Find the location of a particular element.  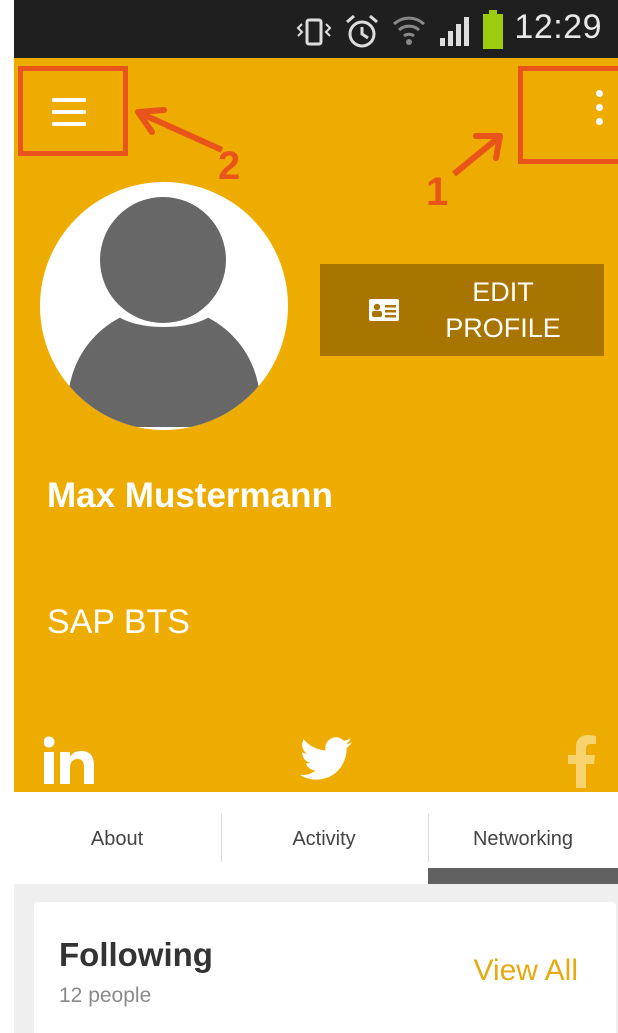

following-title: Following is located at coordinates (136, 954).